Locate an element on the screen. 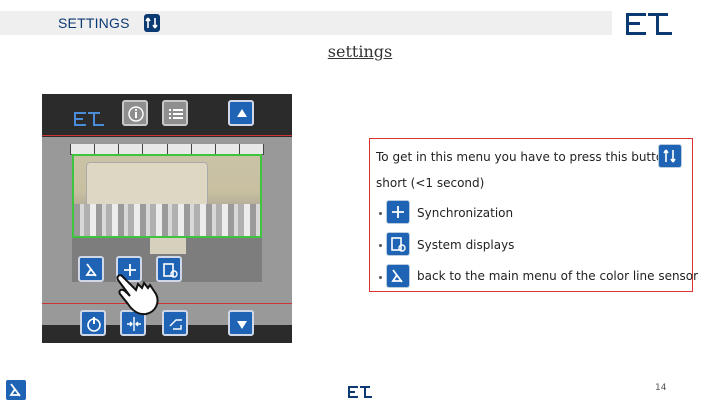 The height and width of the screenshot is (405, 720). color-line-stripes is located at coordinates (167, 220).